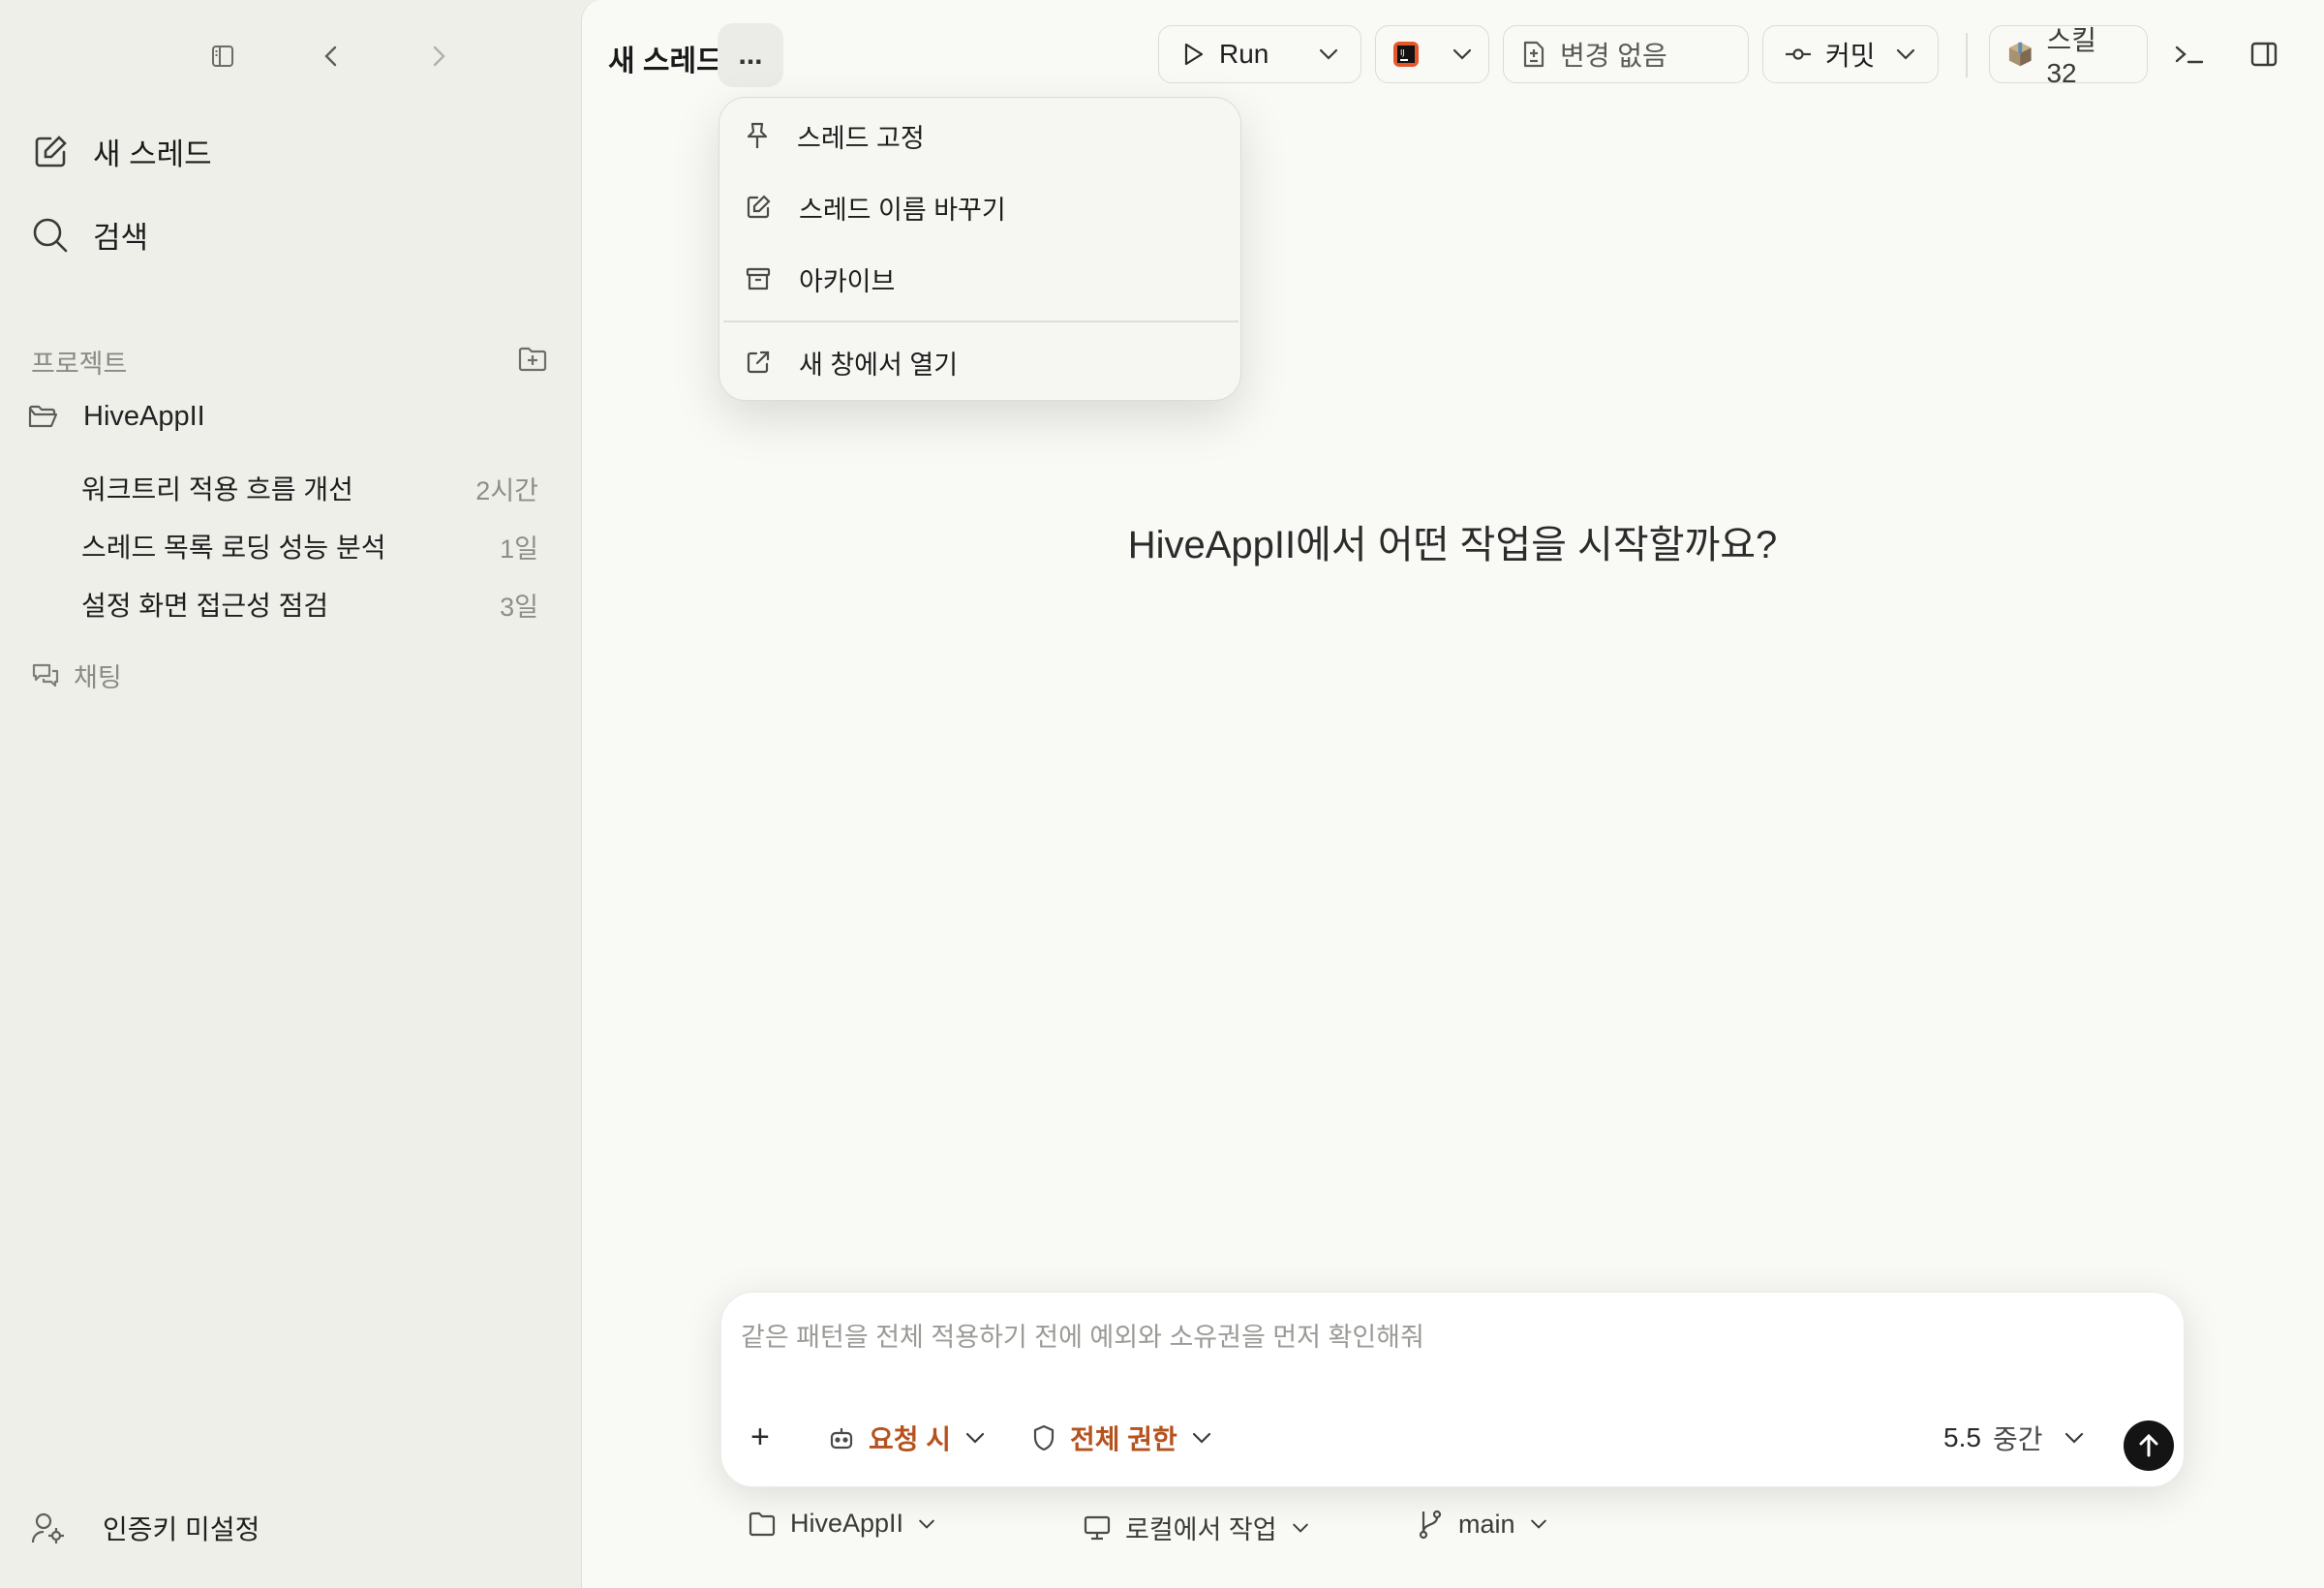  I want to click on changes-label: 변경 없음, so click(1614, 56).